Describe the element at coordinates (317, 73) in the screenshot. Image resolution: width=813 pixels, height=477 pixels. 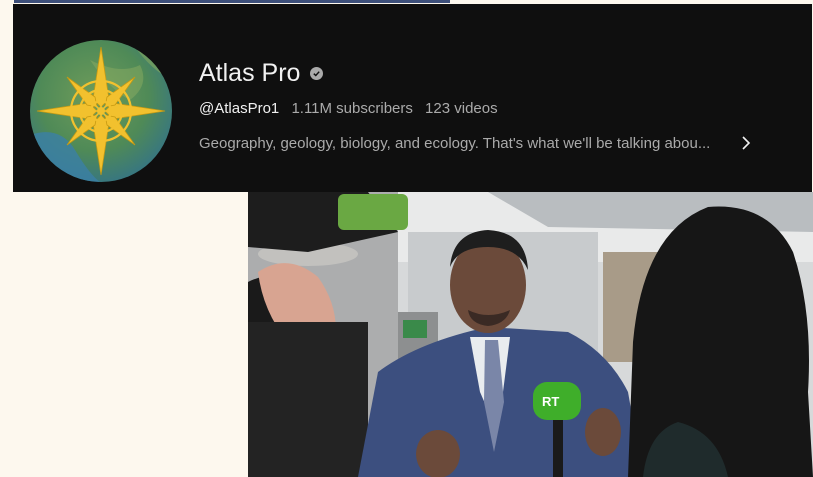
I see `verified-check-icon` at that location.